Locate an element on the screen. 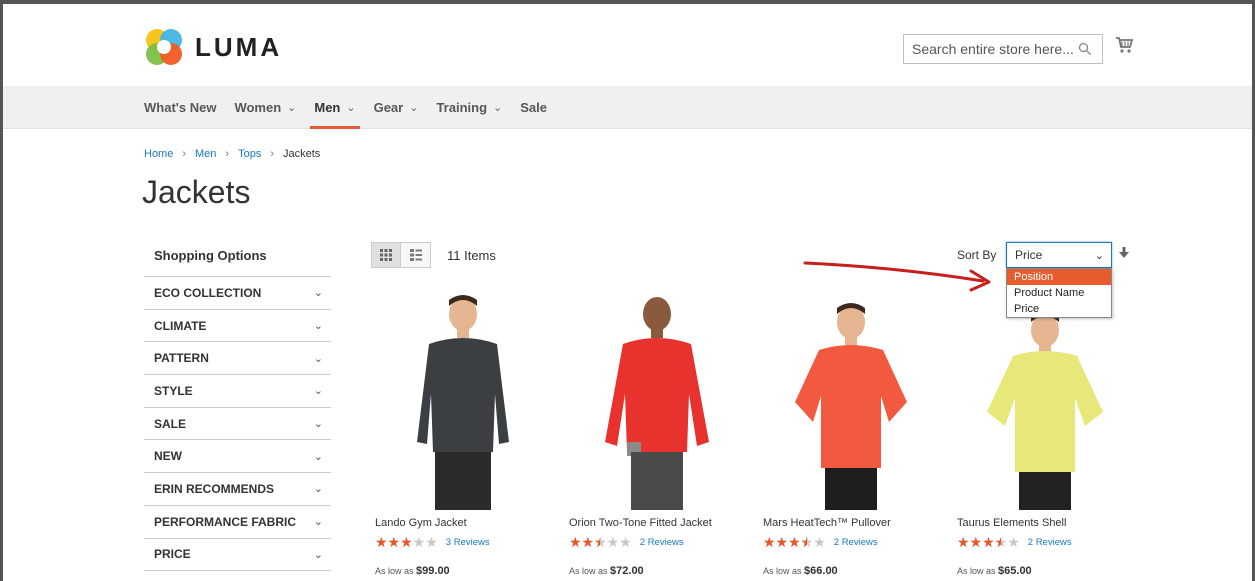  filter-sale: SALE ⌄ is located at coordinates (237, 424).